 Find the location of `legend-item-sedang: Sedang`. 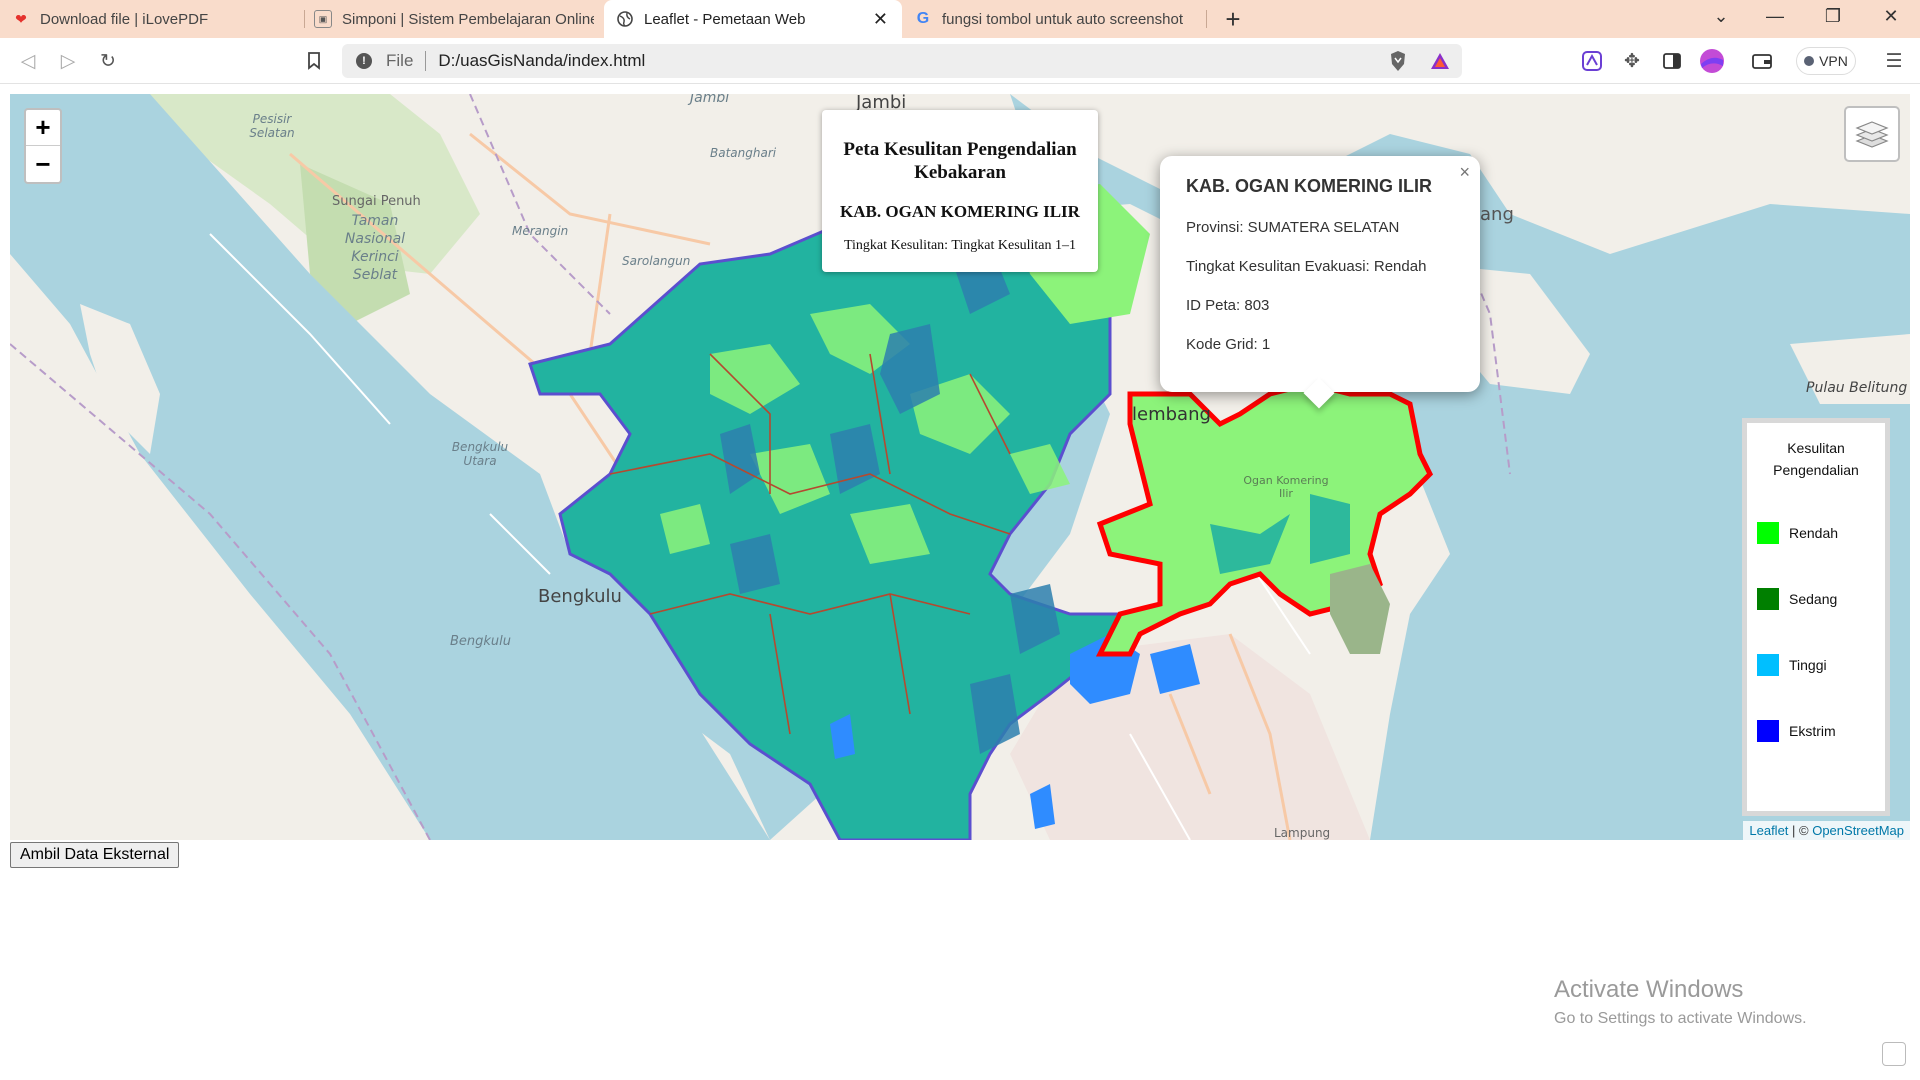

legend-item-sedang: Sedang is located at coordinates (1816, 599).